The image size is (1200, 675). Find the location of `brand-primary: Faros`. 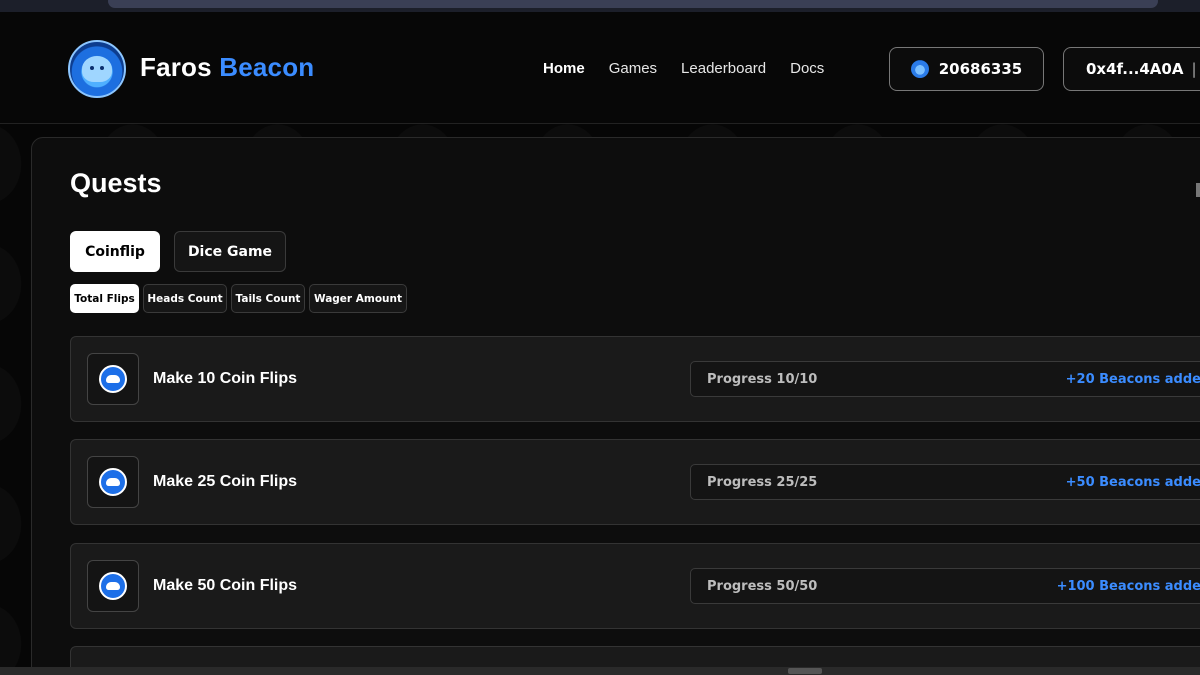

brand-primary: Faros is located at coordinates (176, 67).